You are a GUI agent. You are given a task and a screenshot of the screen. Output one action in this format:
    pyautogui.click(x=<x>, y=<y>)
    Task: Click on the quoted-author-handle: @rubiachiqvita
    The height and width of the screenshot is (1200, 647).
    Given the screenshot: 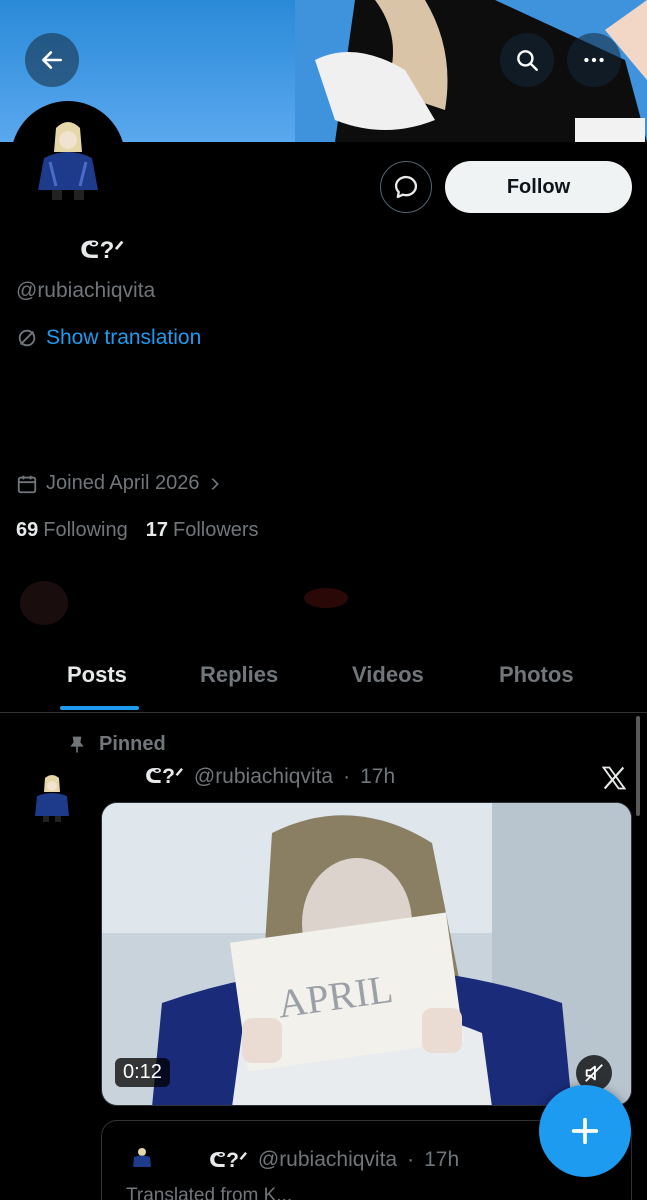 What is the action you would take?
    pyautogui.click(x=327, y=1159)
    